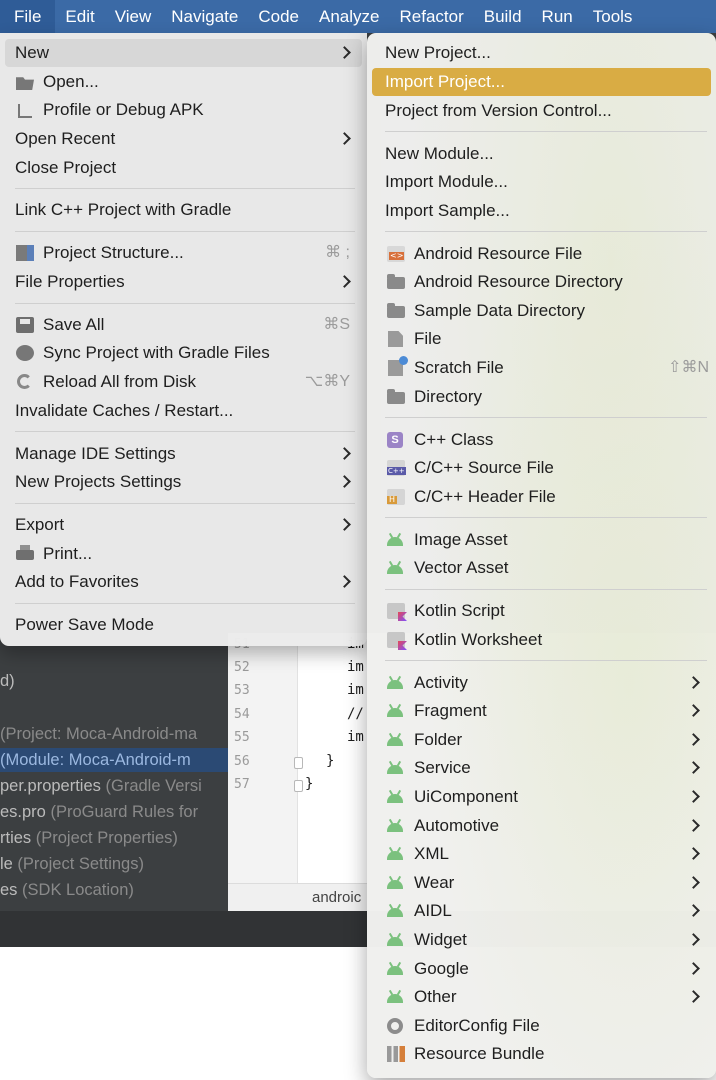 The height and width of the screenshot is (1080, 716). Describe the element at coordinates (70, 281) in the screenshot. I see `menu-item-label: File Properties` at that location.